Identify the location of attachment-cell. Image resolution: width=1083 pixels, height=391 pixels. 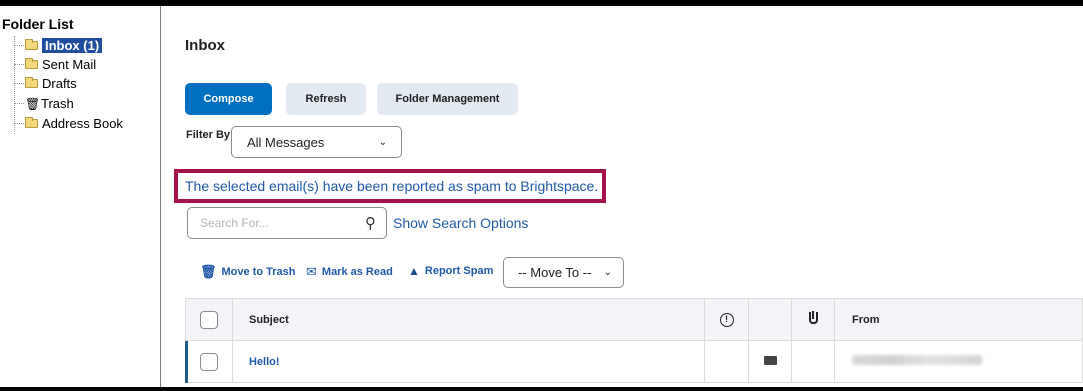
(813, 361).